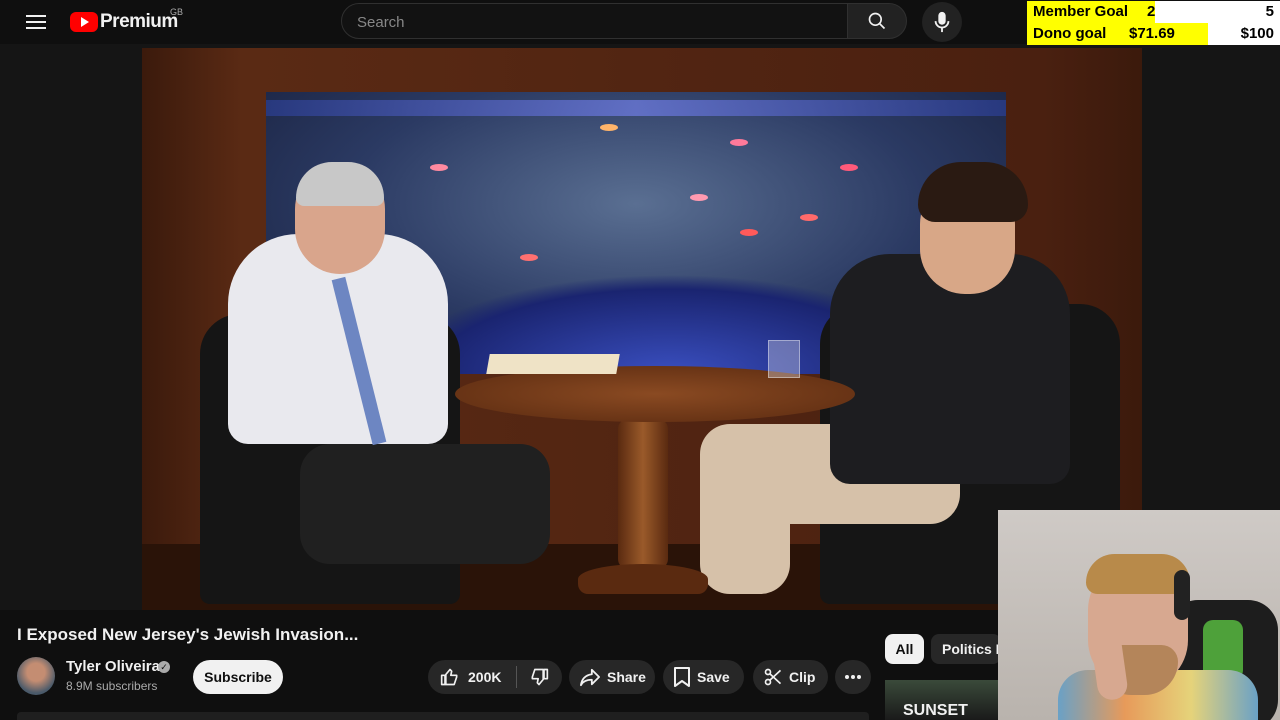  Describe the element at coordinates (238, 677) in the screenshot. I see `subscribe-button: Subscribe` at that location.